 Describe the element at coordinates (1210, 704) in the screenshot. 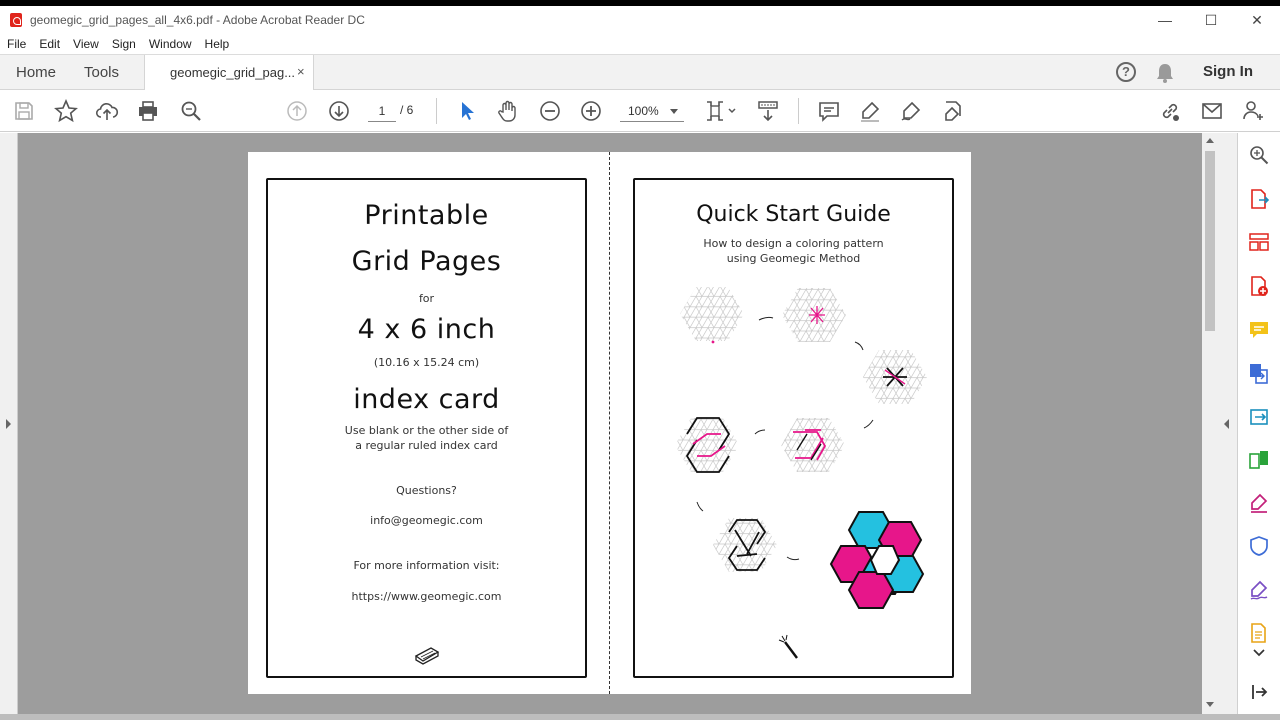

I see `scroll-down-icon` at that location.